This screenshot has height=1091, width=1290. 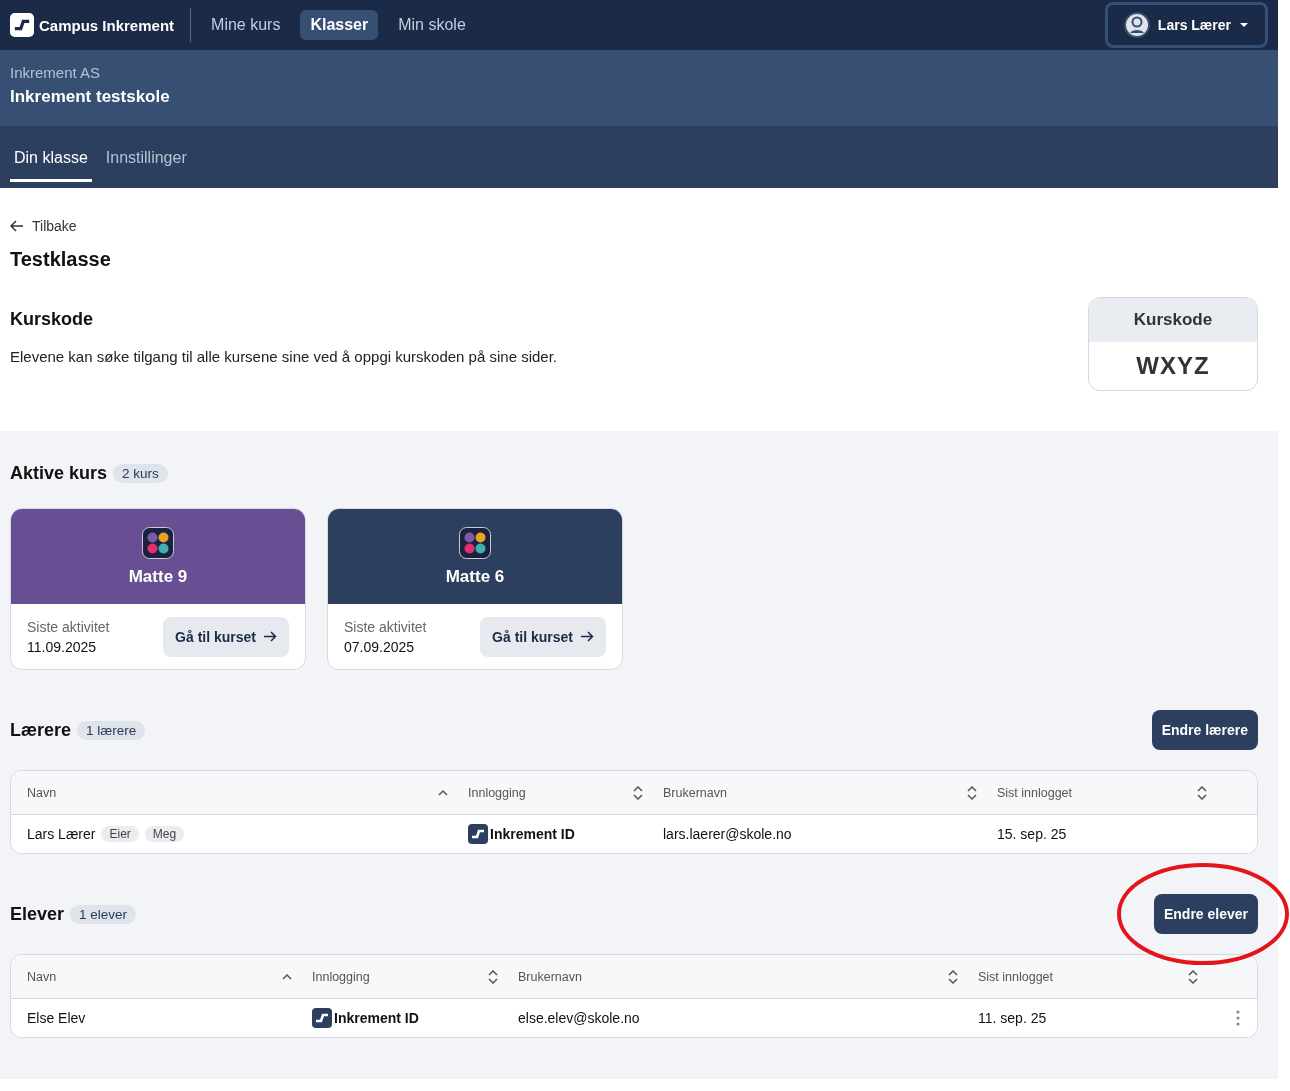 What do you see at coordinates (1204, 730) in the screenshot?
I see `edit-button: Endre lærere` at bounding box center [1204, 730].